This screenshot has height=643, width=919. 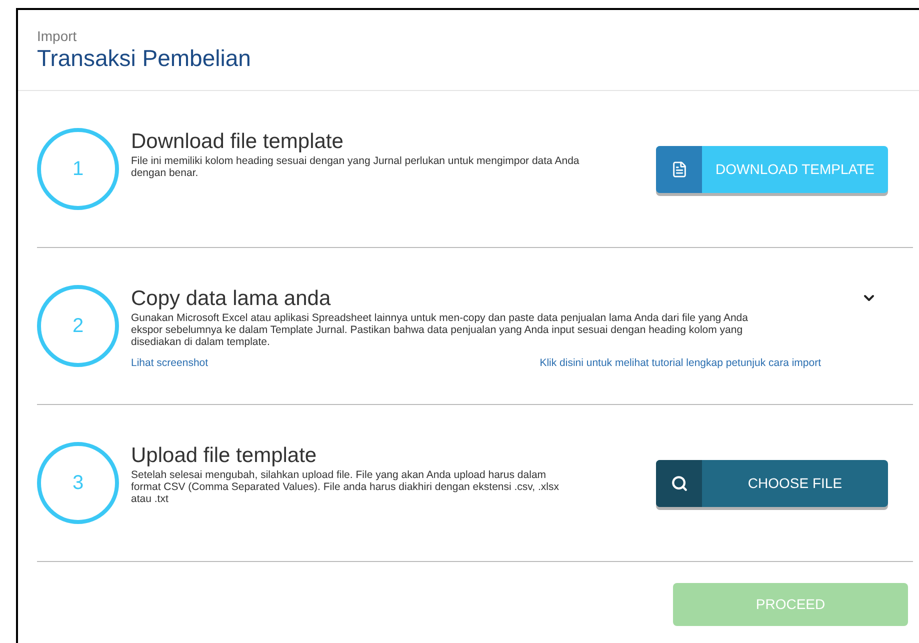 What do you see at coordinates (231, 299) in the screenshot?
I see `step-title: Copy data lama anda` at bounding box center [231, 299].